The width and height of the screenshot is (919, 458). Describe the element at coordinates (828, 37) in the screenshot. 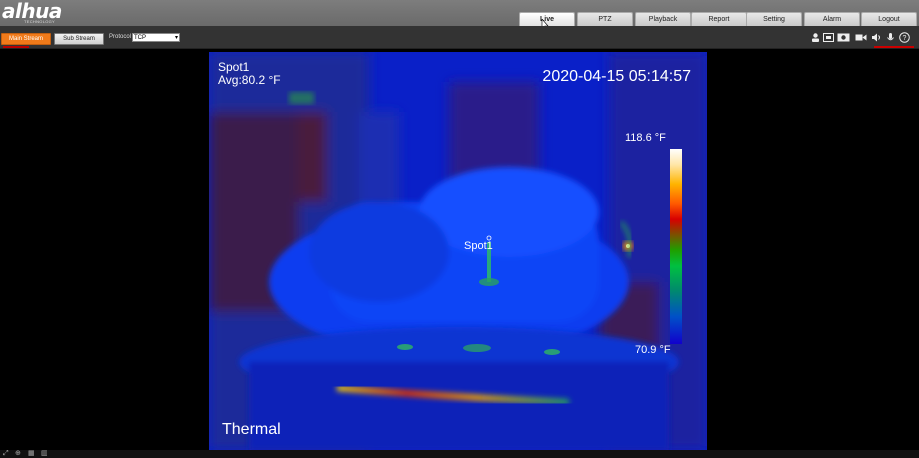

I see `capture-icon` at that location.